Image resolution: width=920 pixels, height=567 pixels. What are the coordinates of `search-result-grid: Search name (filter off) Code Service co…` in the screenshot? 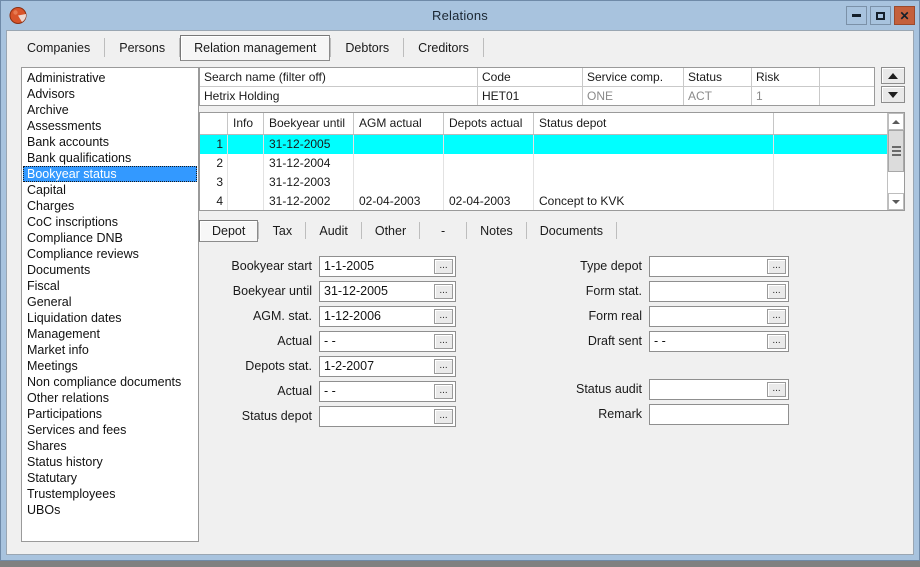 It's located at (537, 86).